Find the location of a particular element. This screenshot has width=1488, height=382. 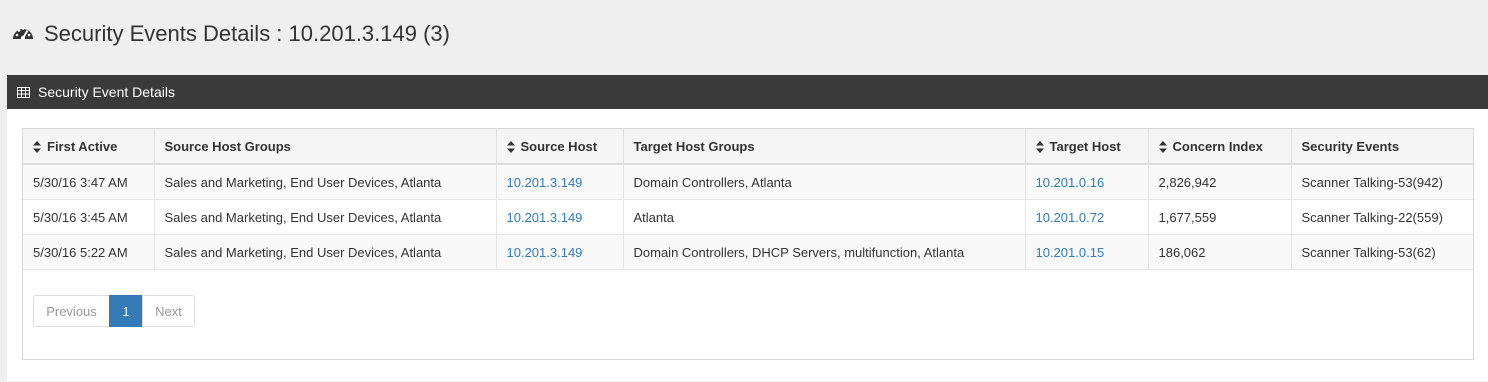

first-active-cell: 5/30/16 3:45 AM is located at coordinates (89, 217).